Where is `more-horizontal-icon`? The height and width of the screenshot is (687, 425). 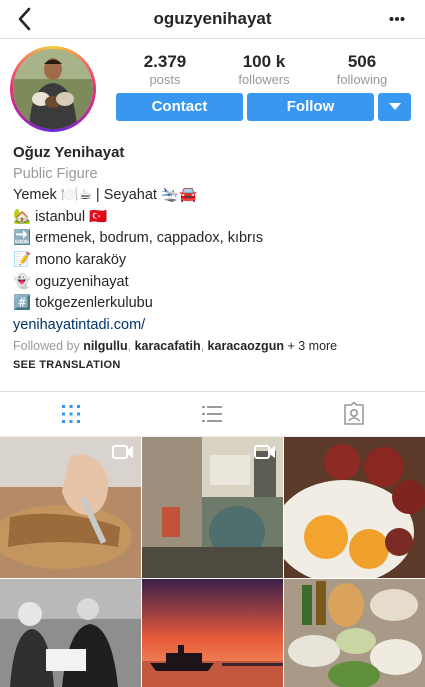 more-horizontal-icon is located at coordinates (397, 19).